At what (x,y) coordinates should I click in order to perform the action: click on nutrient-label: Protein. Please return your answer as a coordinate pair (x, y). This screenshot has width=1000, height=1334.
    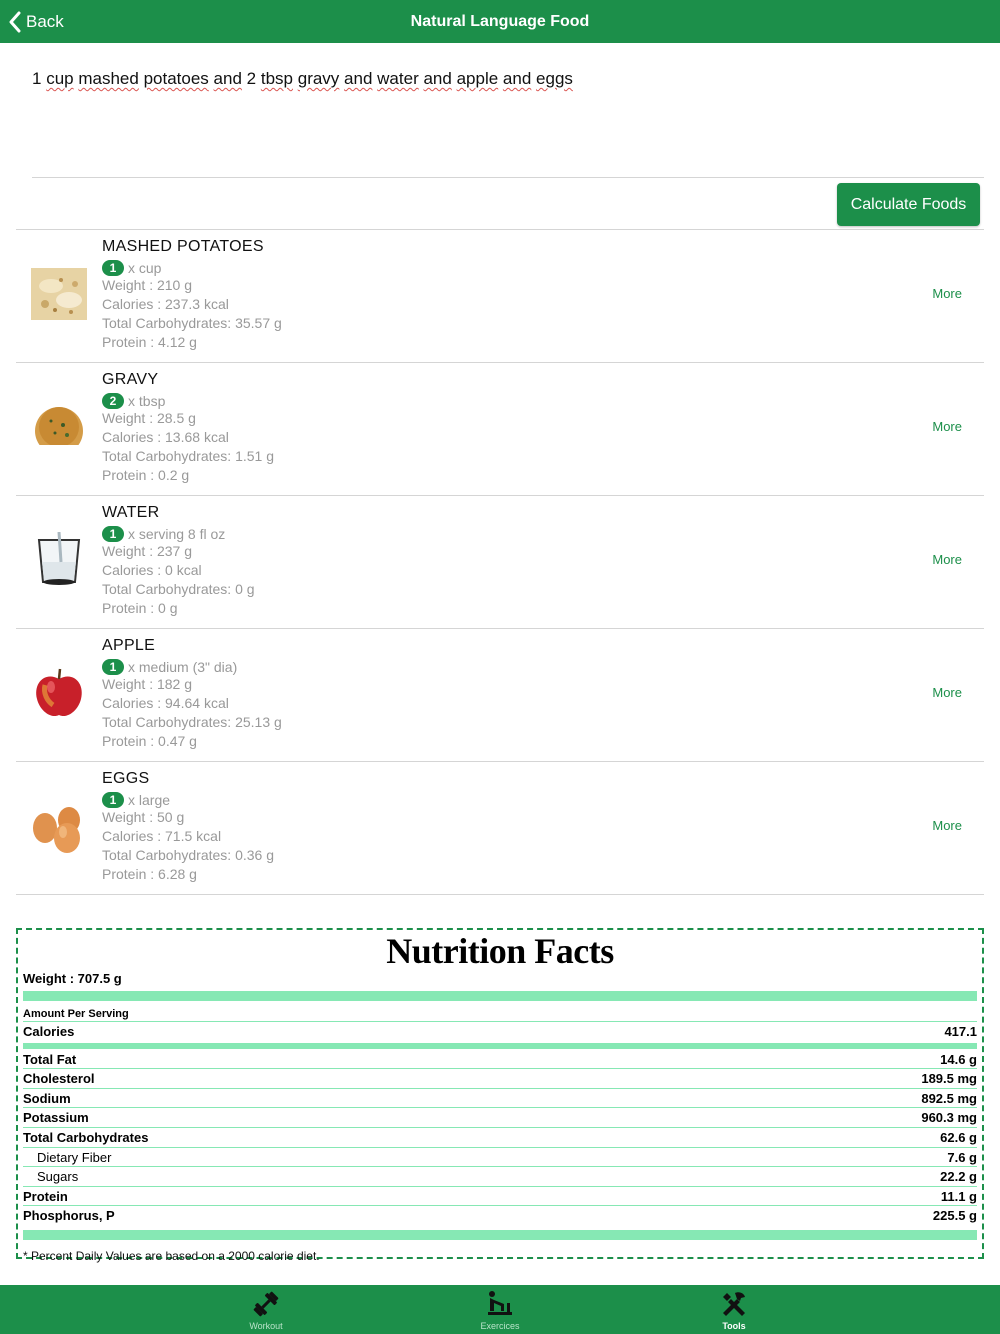
    Looking at the image, I should click on (45, 1196).